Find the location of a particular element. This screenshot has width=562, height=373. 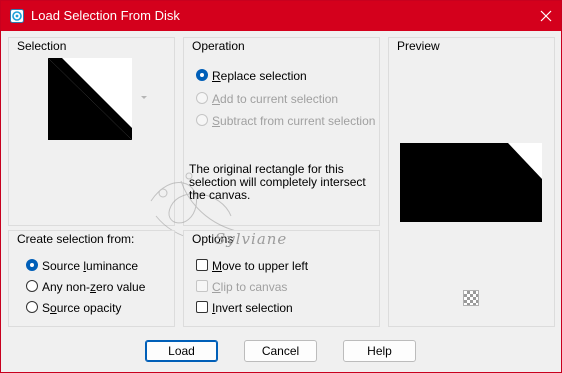

invert-selection-label: Invert selection is located at coordinates (252, 308).